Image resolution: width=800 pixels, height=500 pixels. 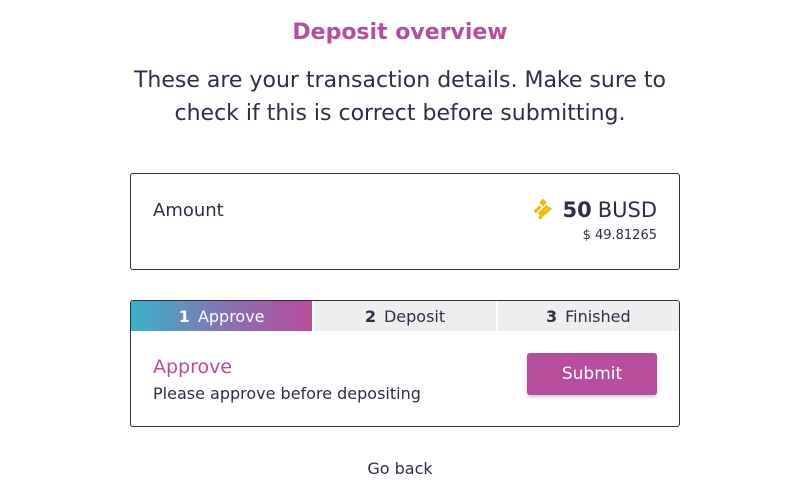 I want to click on amount-label: Amount, so click(x=188, y=210).